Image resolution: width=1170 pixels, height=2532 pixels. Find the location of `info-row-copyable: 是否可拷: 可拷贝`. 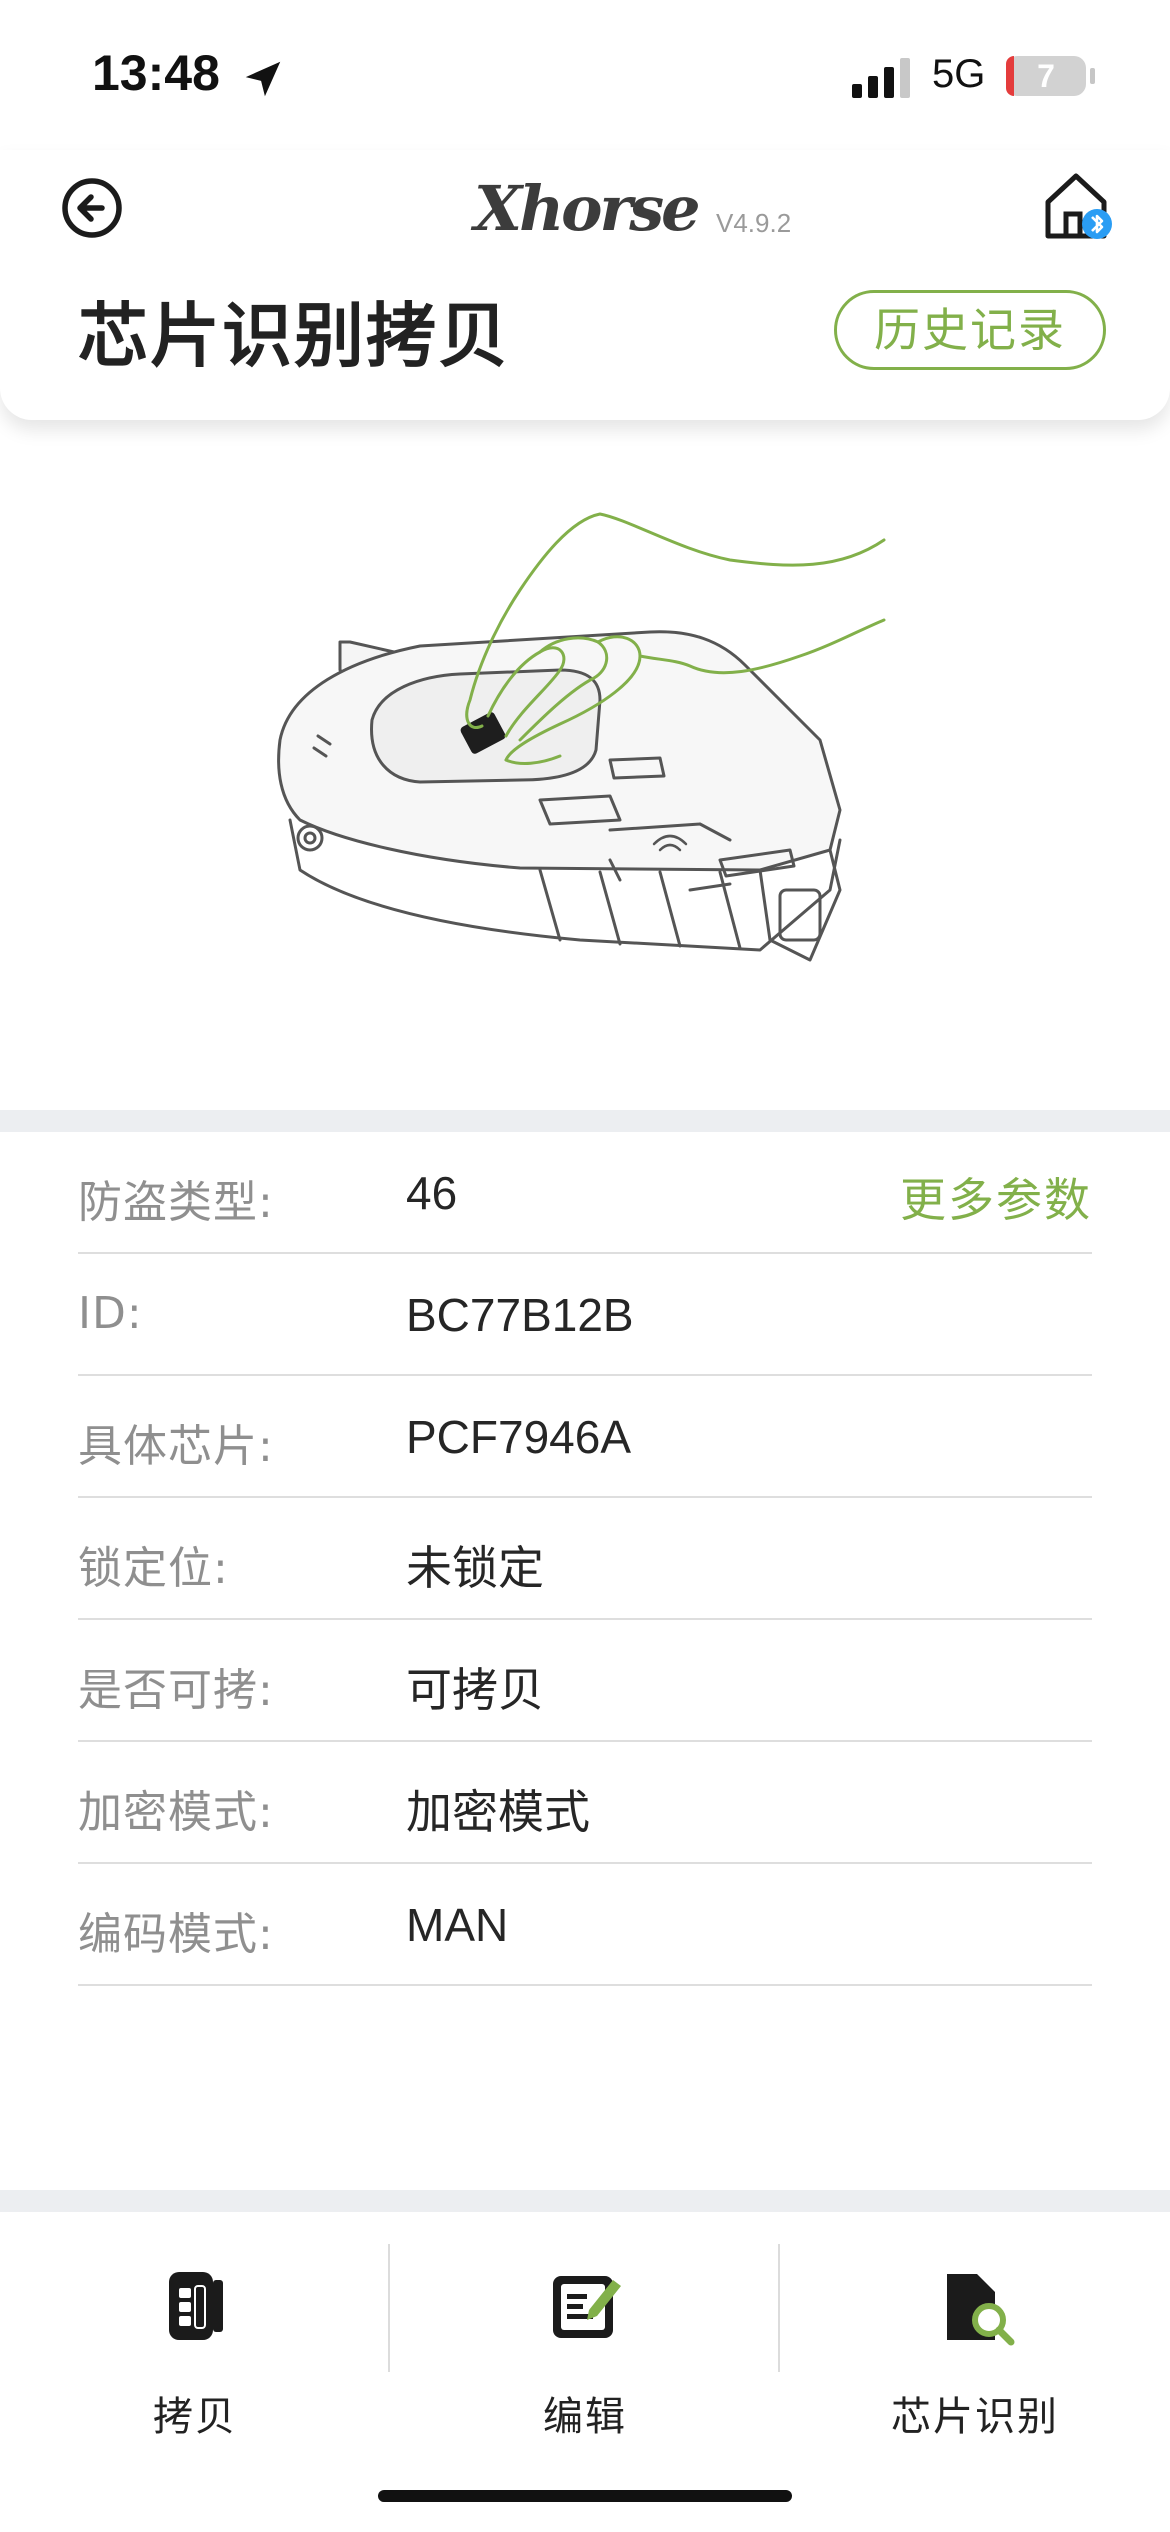

info-row-copyable: 是否可拷: 可拷贝 is located at coordinates (585, 1681).